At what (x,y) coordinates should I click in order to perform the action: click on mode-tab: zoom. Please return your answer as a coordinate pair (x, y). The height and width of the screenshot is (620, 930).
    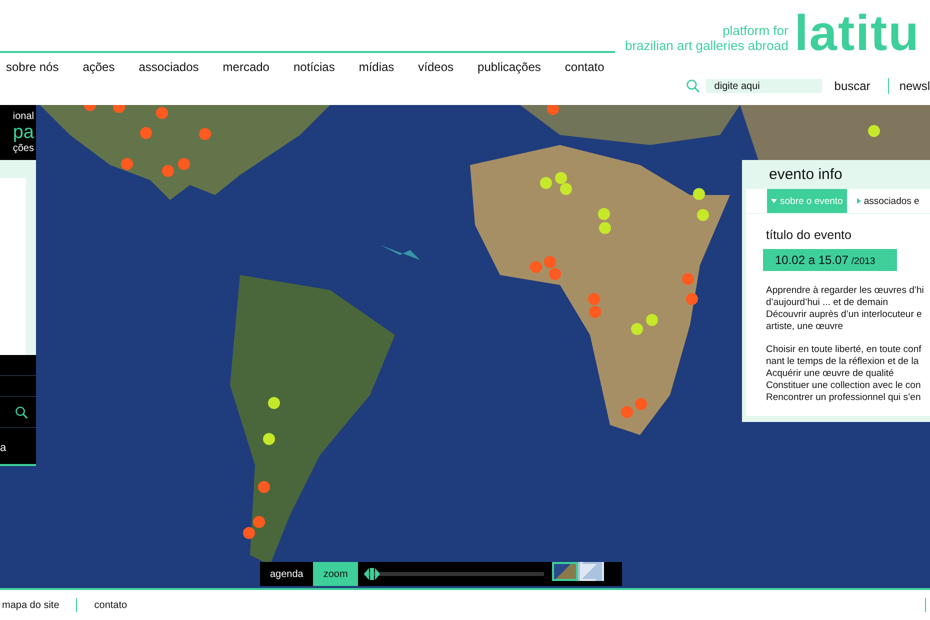
    Looking at the image, I should click on (335, 574).